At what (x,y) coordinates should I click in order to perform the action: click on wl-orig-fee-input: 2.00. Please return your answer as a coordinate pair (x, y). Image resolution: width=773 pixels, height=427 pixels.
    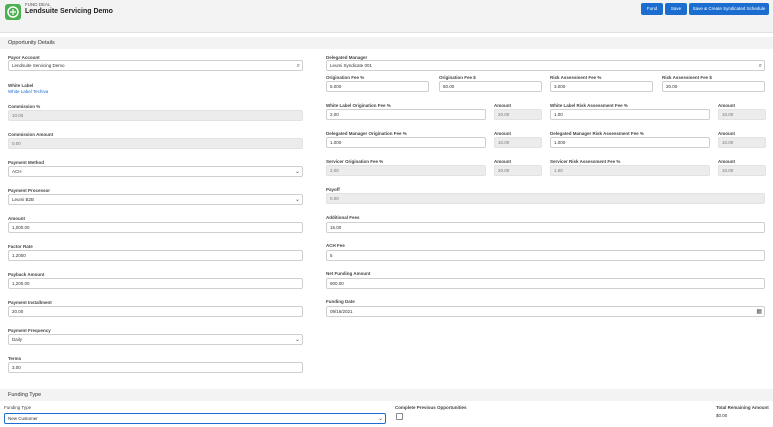
    Looking at the image, I should click on (406, 114).